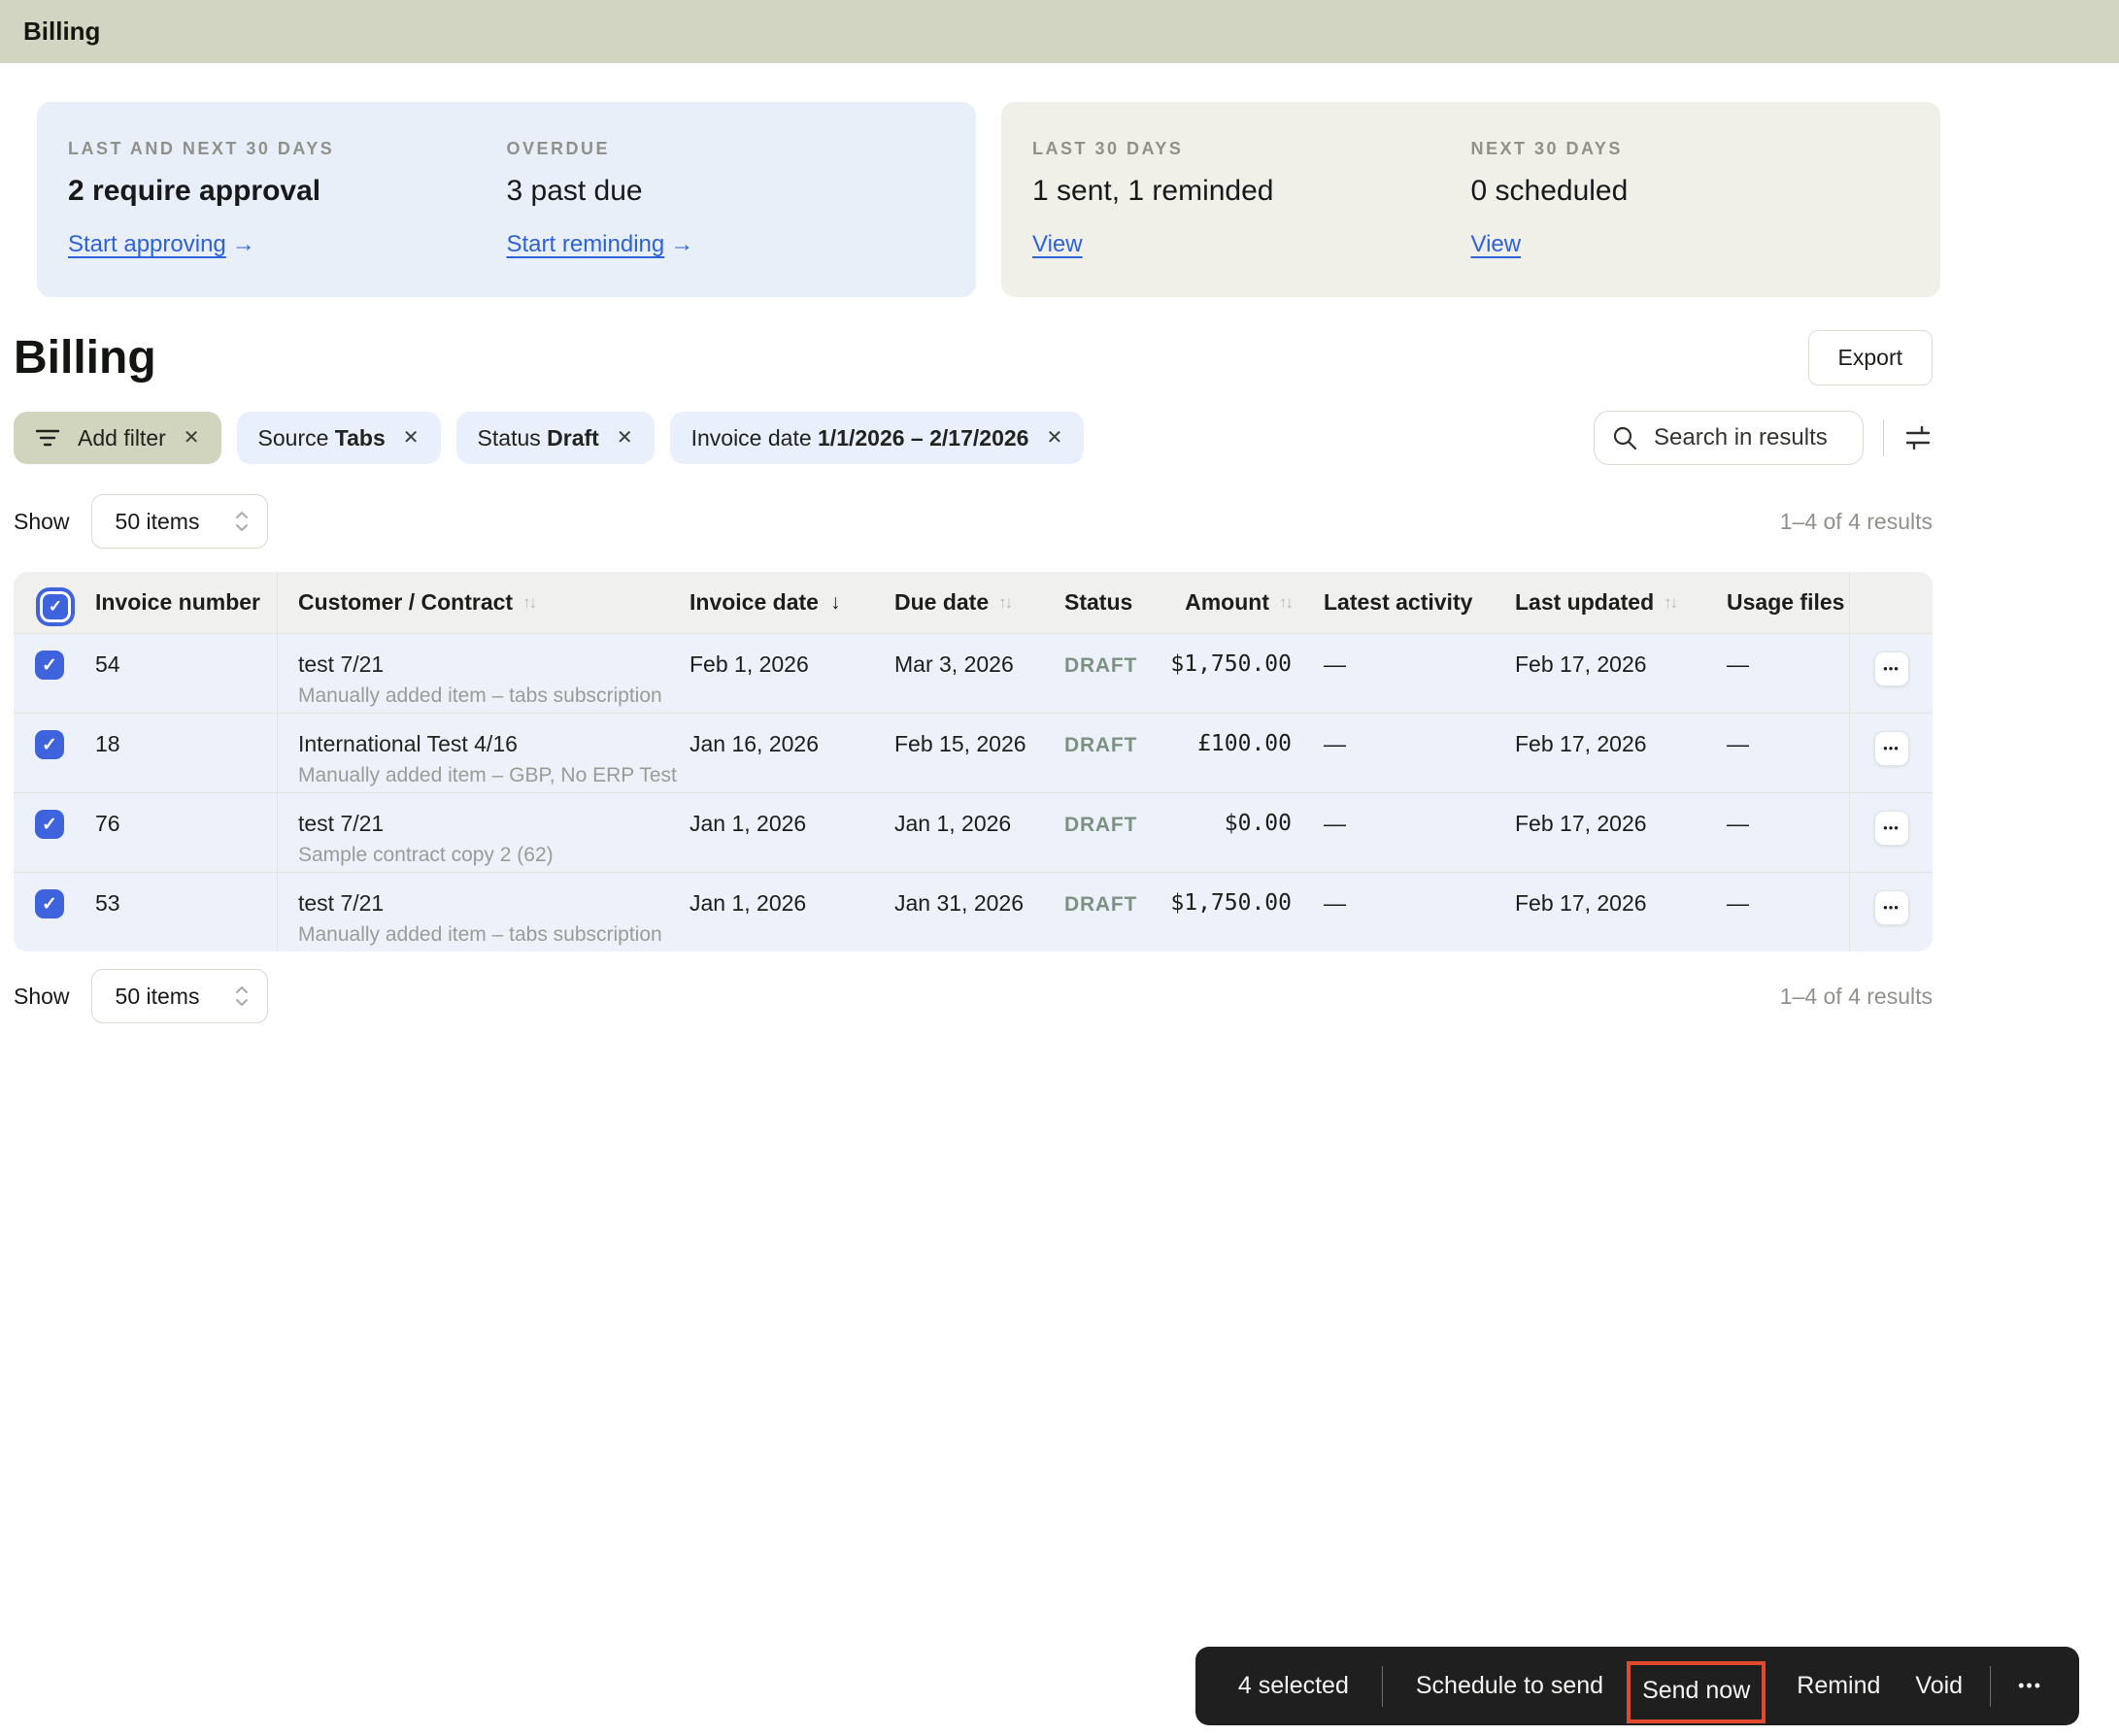 The height and width of the screenshot is (1736, 2119). What do you see at coordinates (960, 743) in the screenshot?
I see `cell-due-date: Feb 15, 2026` at bounding box center [960, 743].